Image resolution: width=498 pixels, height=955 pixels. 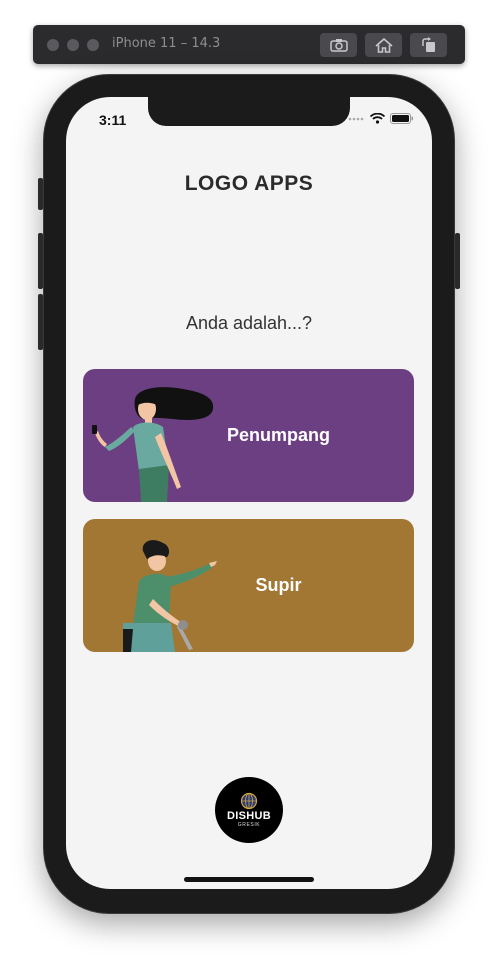 What do you see at coordinates (249, 44) in the screenshot?
I see `simulator-toolbar: iPhone 11 – 14.3` at bounding box center [249, 44].